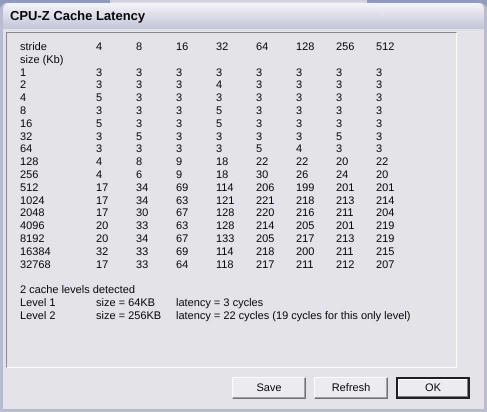  What do you see at coordinates (266, 226) in the screenshot?
I see `table-cell-text: 214` at bounding box center [266, 226].